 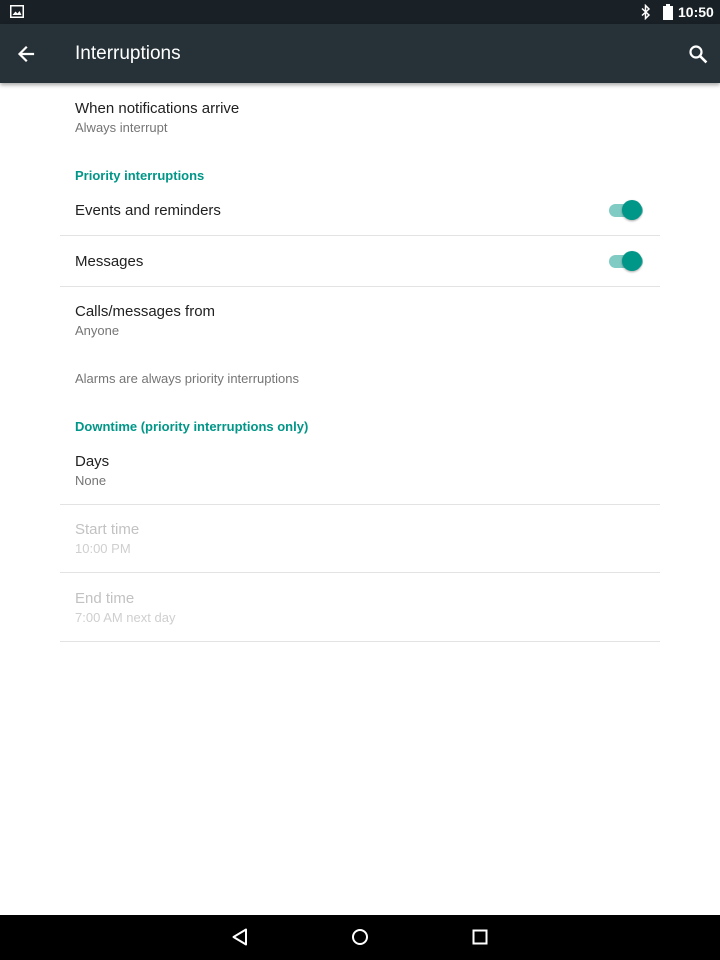 What do you see at coordinates (360, 538) in the screenshot?
I see `start-time-item: Start time 10:00 PM` at bounding box center [360, 538].